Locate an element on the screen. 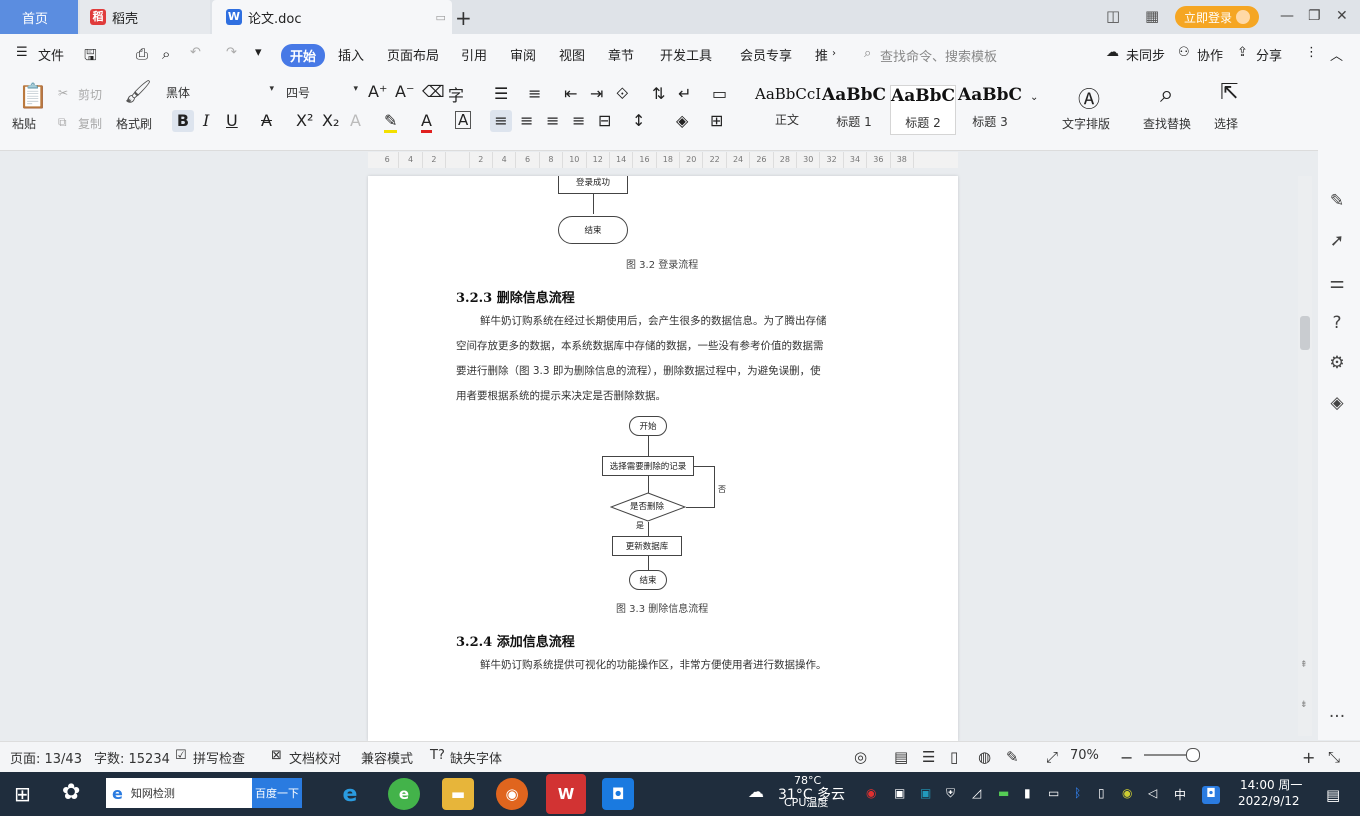  outline-view-icon: ☰ is located at coordinates (928, 757).